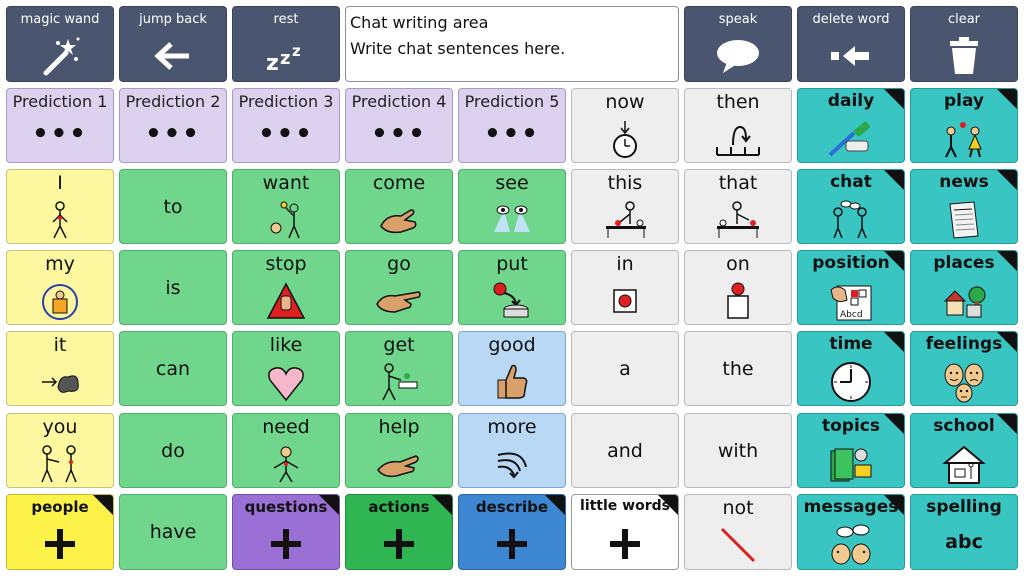  I want to click on speak-label: speak, so click(738, 19).